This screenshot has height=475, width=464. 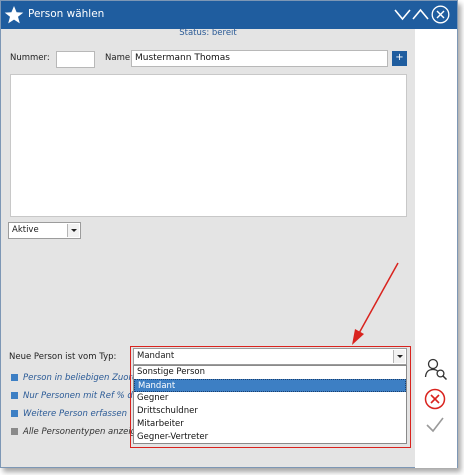 I want to click on add-person-button: +, so click(x=399, y=58).